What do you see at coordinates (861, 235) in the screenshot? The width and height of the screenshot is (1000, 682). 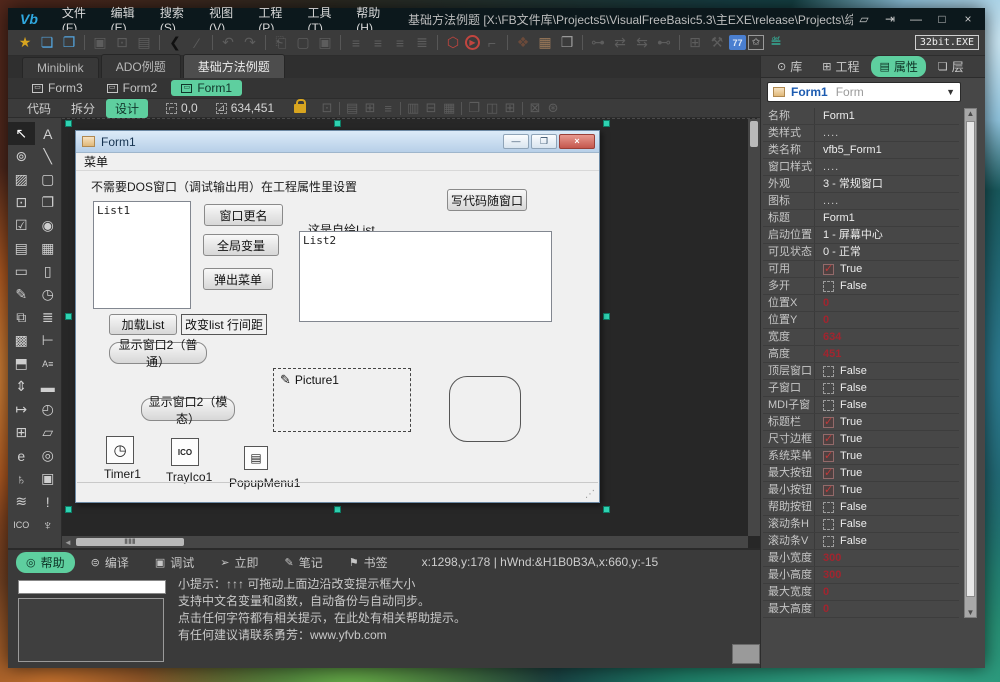 I see `property-row: 启动位置 1 - 屏幕中心` at bounding box center [861, 235].